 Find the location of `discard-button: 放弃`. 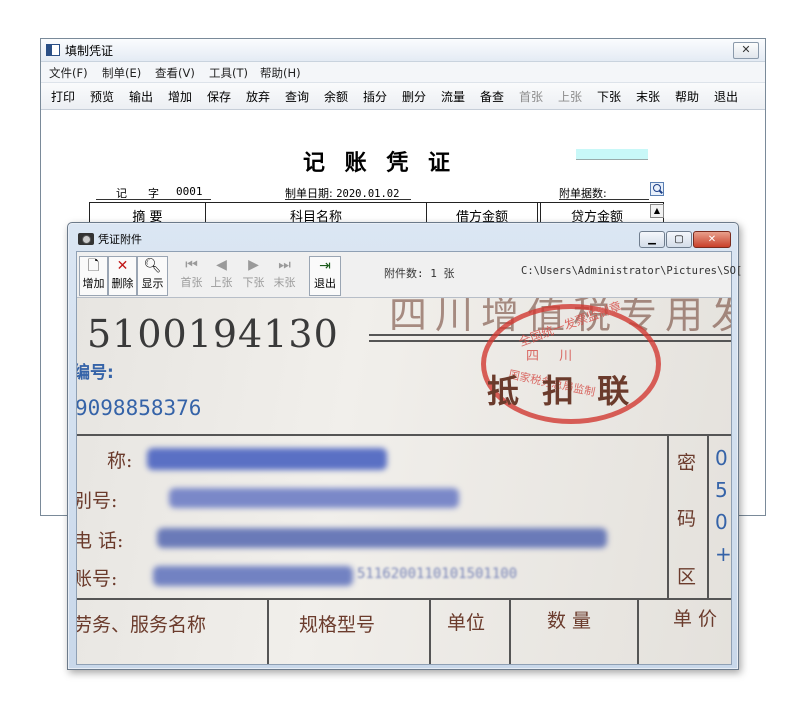

discard-button: 放弃 is located at coordinates (258, 96).